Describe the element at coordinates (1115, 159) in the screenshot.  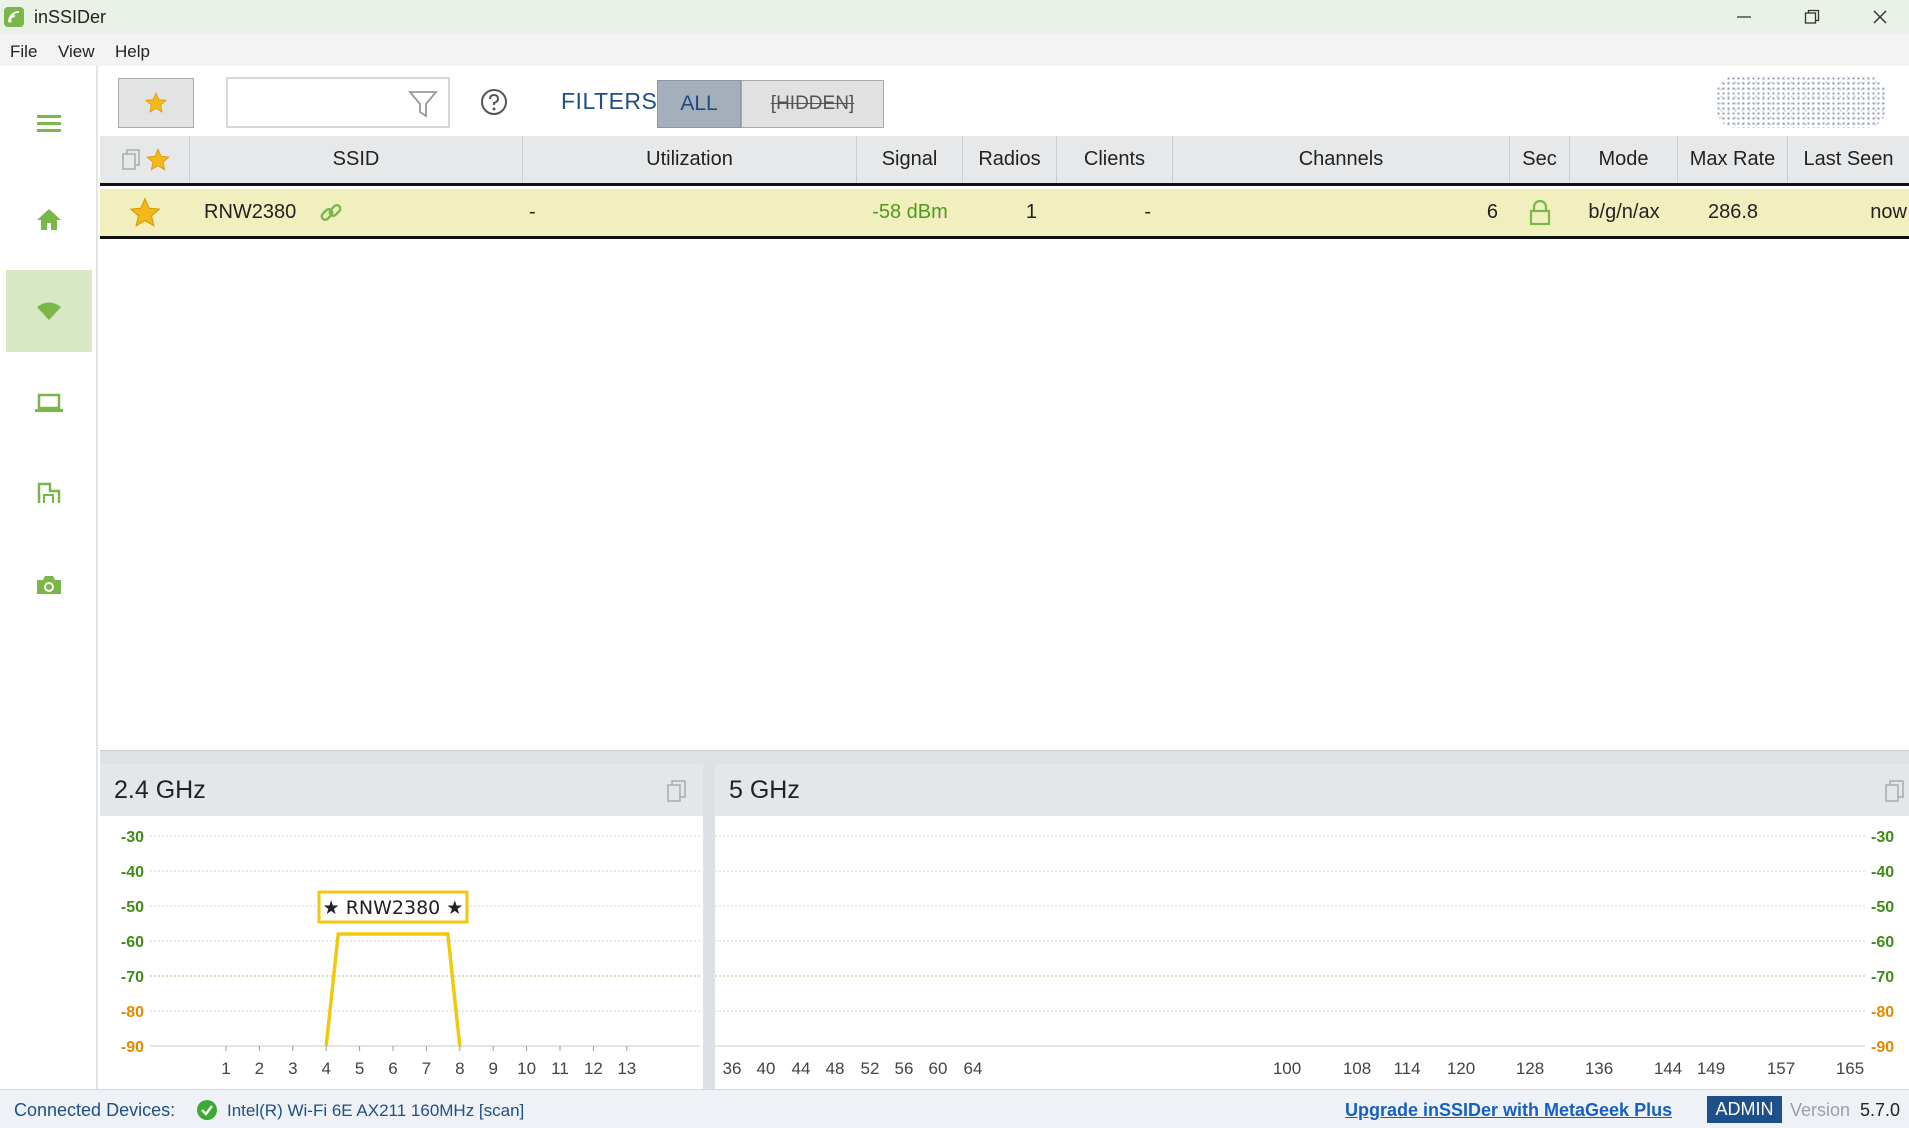
I see `column-clients: Clients` at that location.